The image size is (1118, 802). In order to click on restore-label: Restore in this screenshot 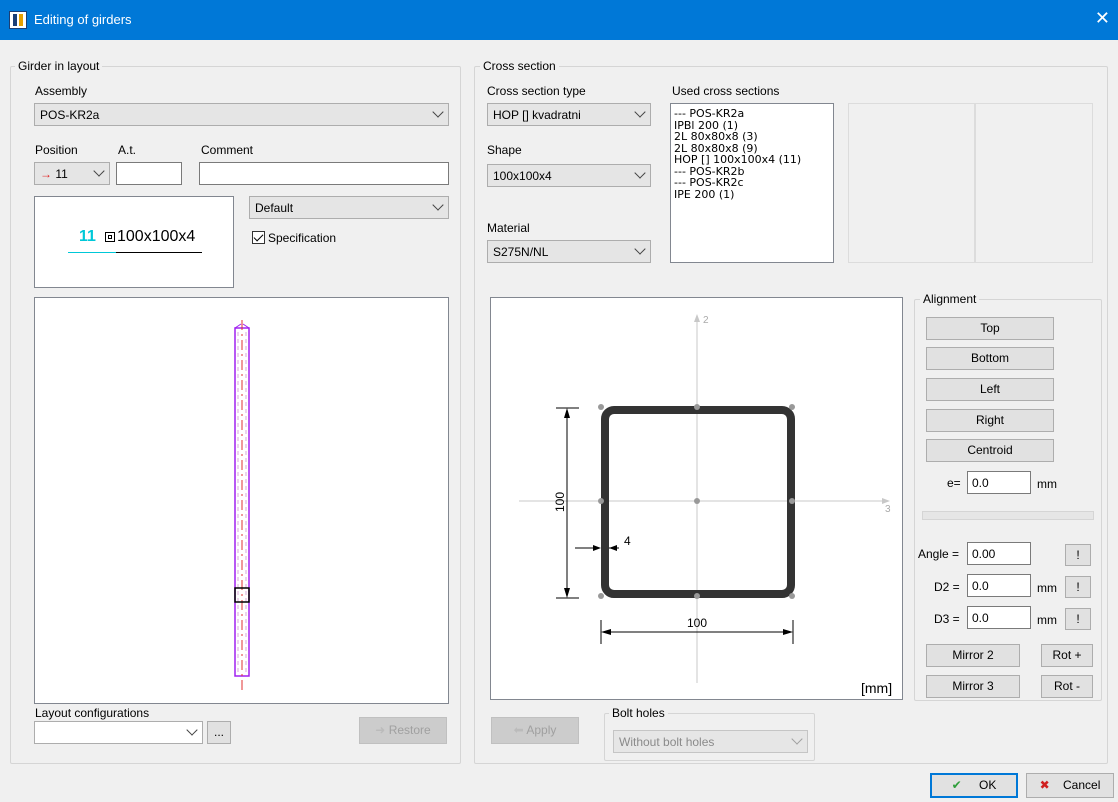, I will do `click(409, 730)`.